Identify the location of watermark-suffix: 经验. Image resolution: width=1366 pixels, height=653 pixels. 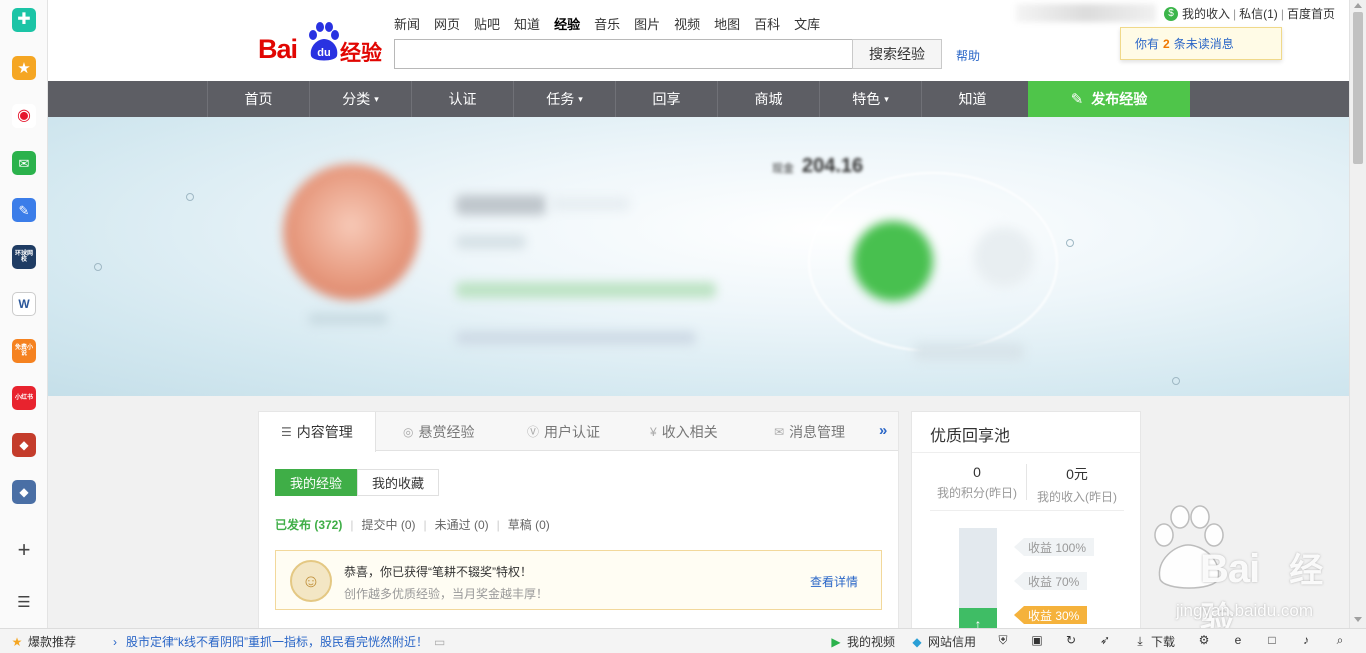
(1261, 590).